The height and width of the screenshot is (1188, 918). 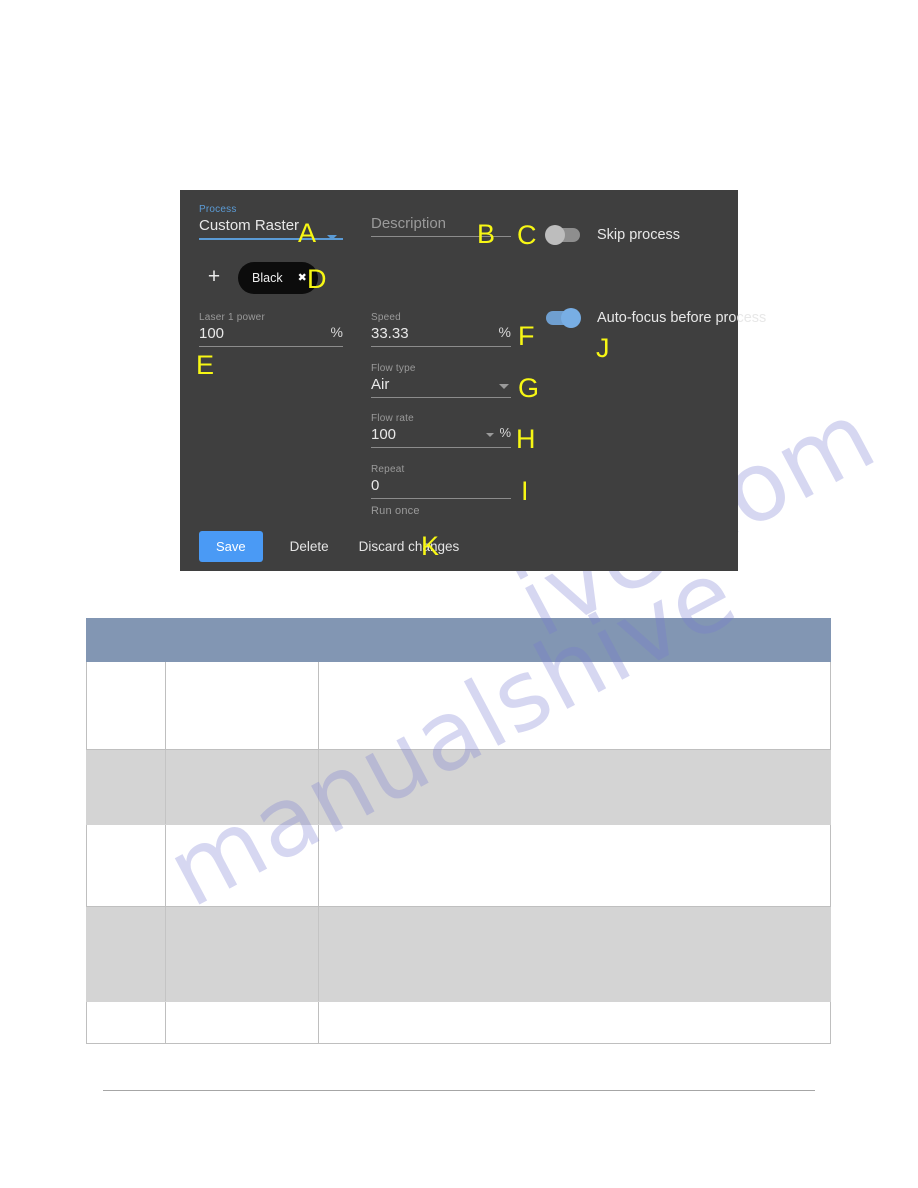 What do you see at coordinates (249, 225) in the screenshot?
I see `process-value: Custom Raster` at bounding box center [249, 225].